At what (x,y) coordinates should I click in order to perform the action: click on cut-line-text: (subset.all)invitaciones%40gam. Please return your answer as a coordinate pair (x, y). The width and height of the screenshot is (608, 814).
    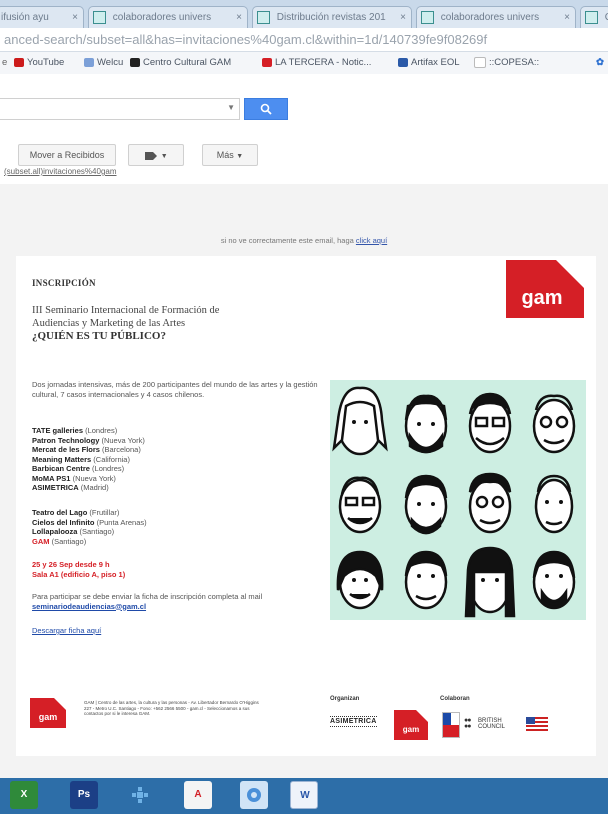
    Looking at the image, I should click on (60, 171).